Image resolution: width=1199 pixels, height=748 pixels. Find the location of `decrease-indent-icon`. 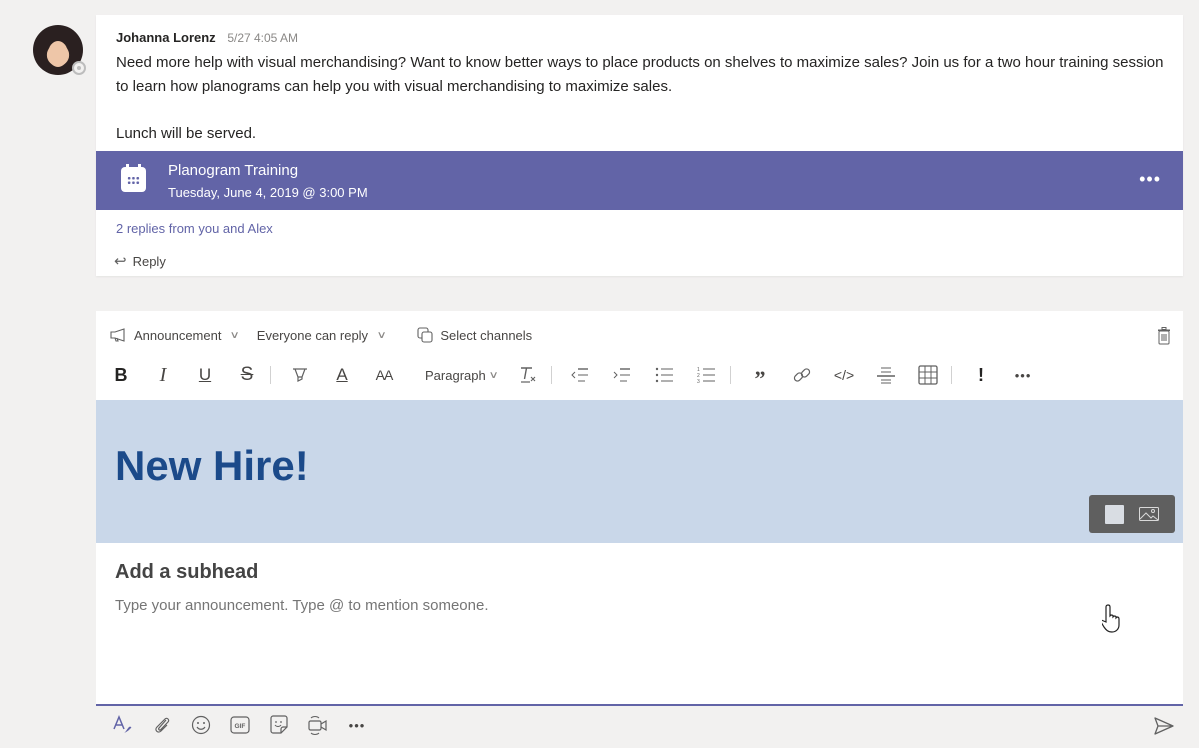

decrease-indent-icon is located at coordinates (580, 375).